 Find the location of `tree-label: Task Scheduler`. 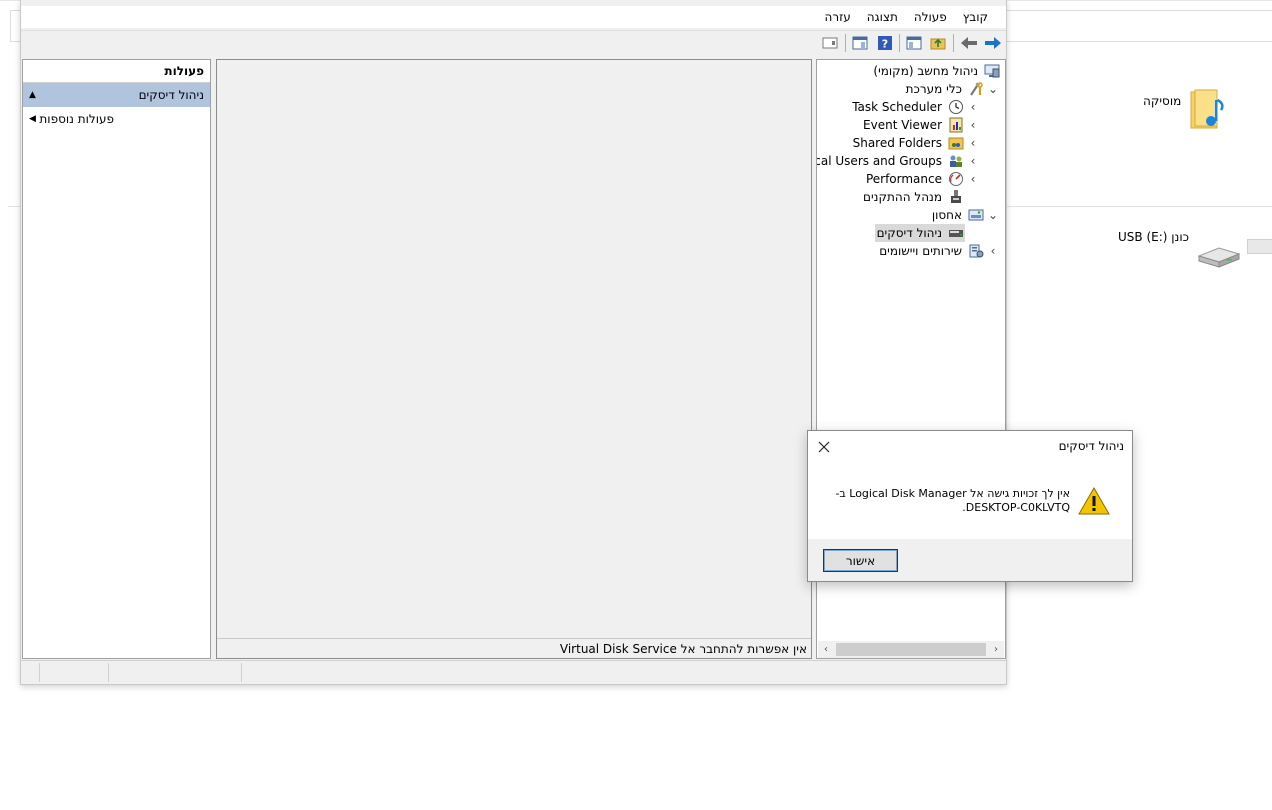

tree-label: Task Scheduler is located at coordinates (897, 107).